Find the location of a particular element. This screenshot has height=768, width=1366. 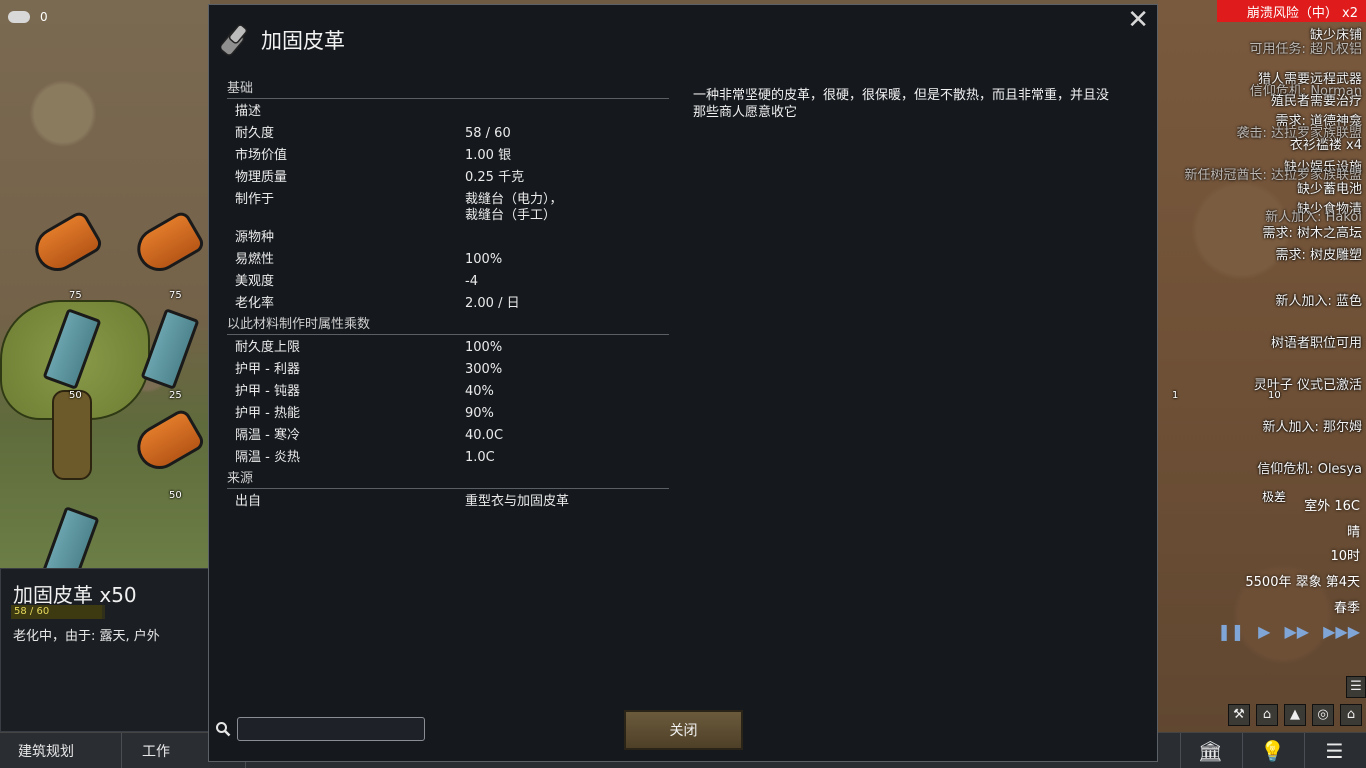

stat-label: 物理质量 is located at coordinates (261, 177).